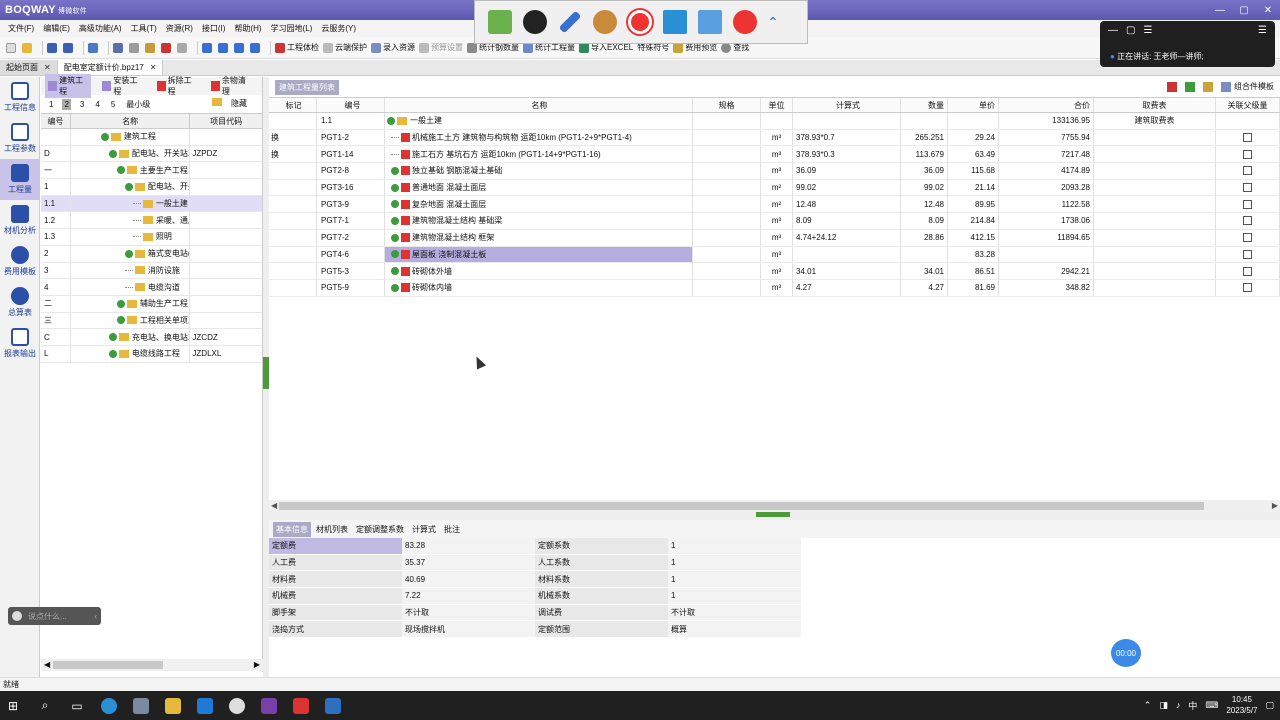 Image resolution: width=1280 pixels, height=720 pixels. I want to click on menu-advanced: 高级功能(A), so click(100, 28).